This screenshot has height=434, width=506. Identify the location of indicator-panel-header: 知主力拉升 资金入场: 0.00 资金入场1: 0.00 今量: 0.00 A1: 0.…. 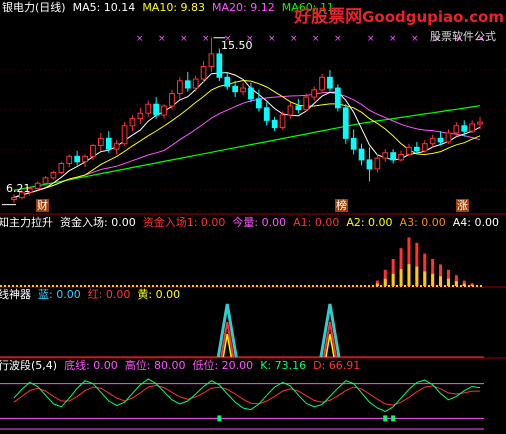
(253, 222).